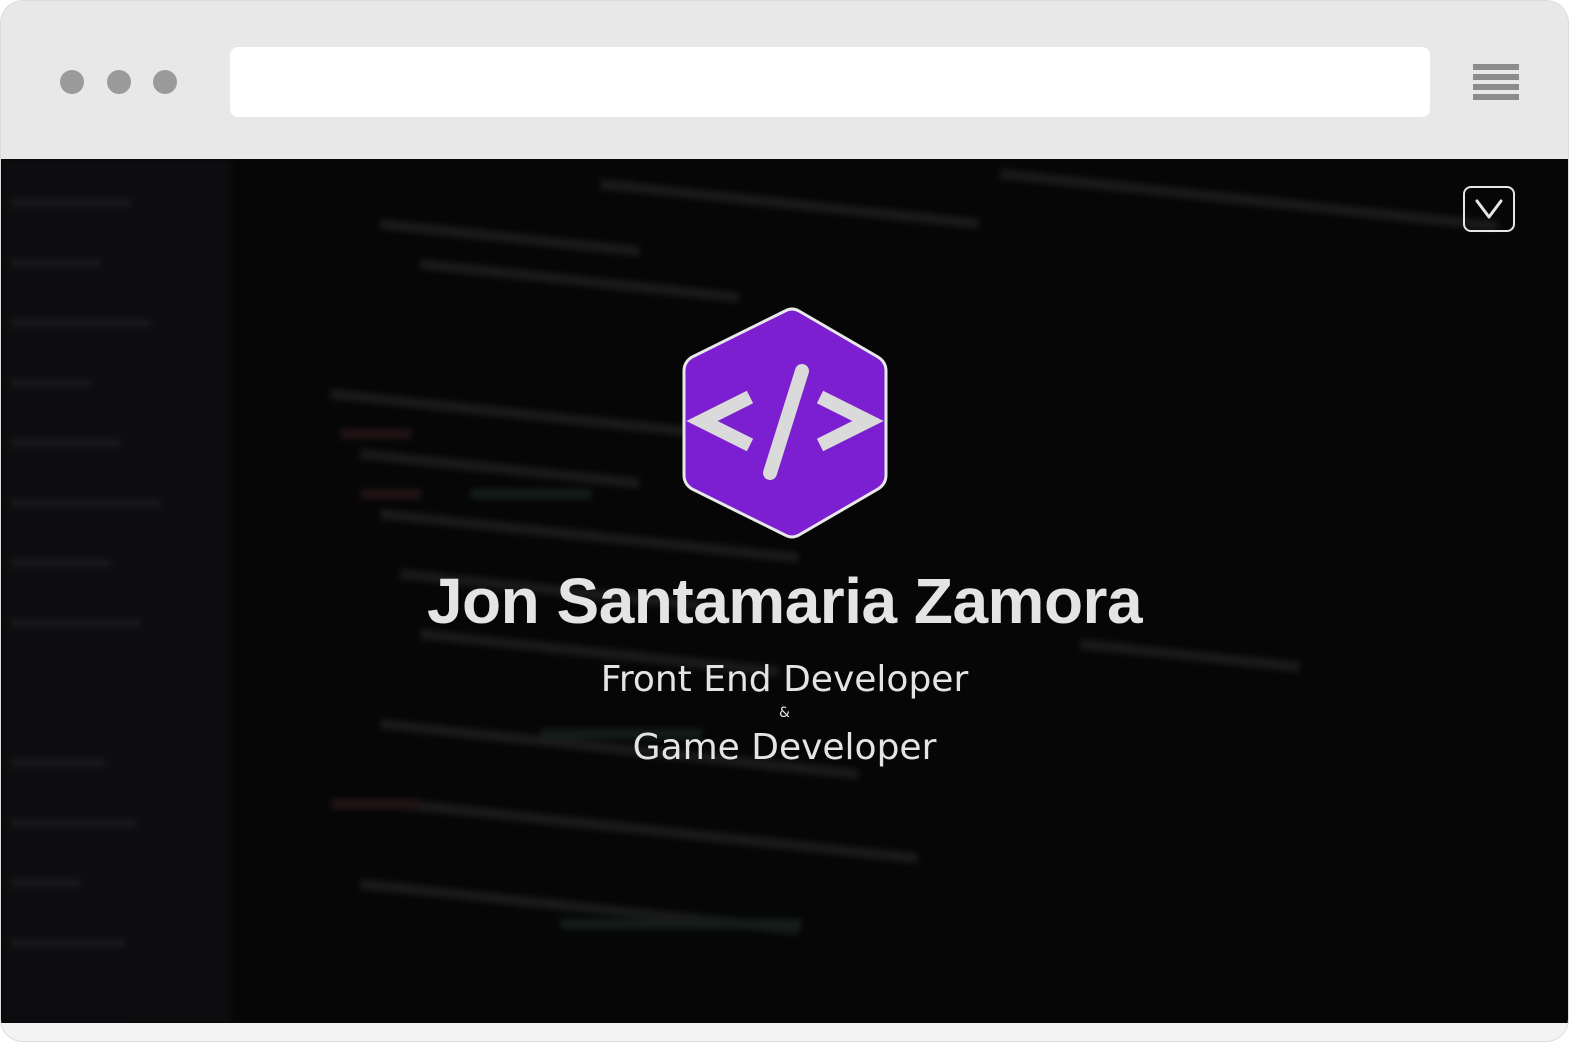 Image resolution: width=1591 pixels, height=1058 pixels. Describe the element at coordinates (784, 1032) in the screenshot. I see `window-bottom-edge` at that location.